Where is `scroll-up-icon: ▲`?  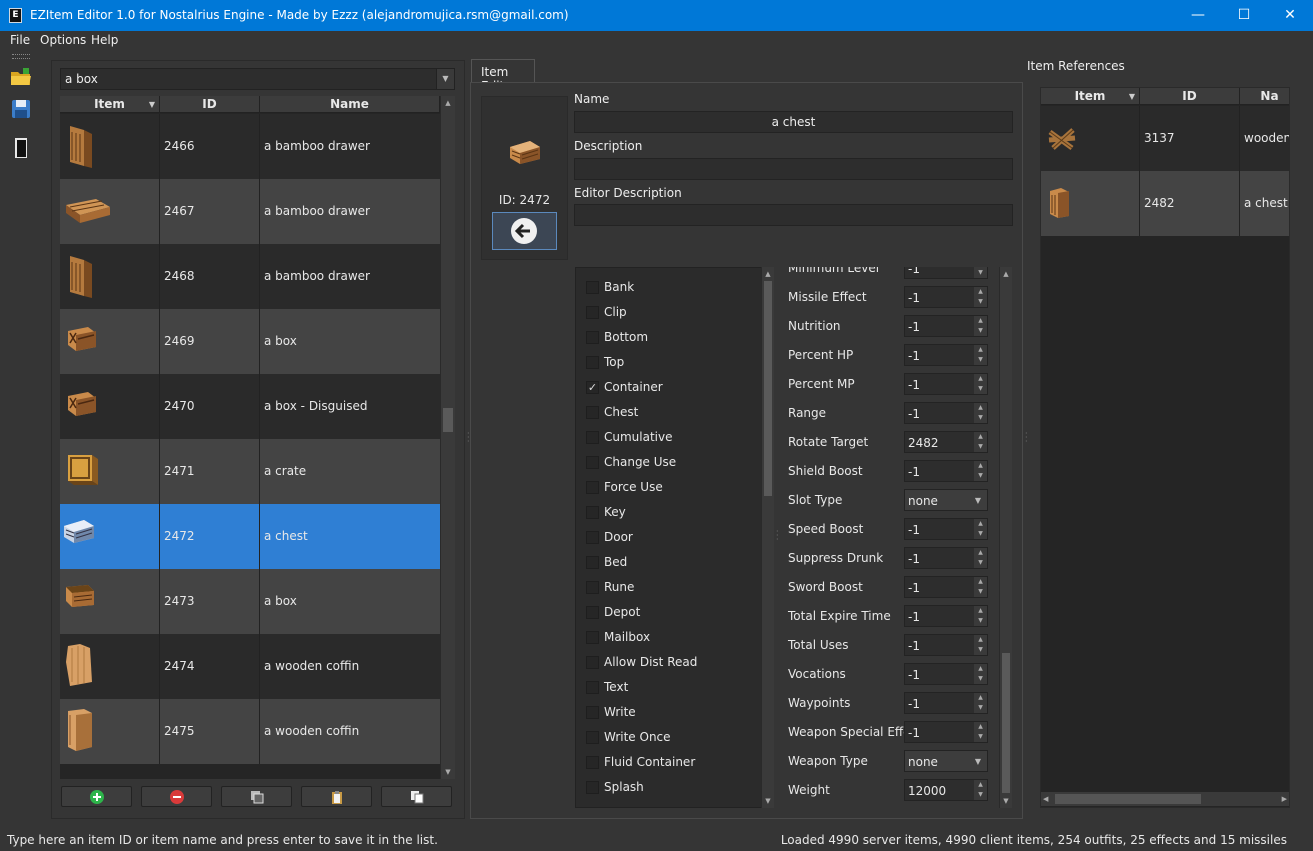 scroll-up-icon: ▲ is located at coordinates (448, 103).